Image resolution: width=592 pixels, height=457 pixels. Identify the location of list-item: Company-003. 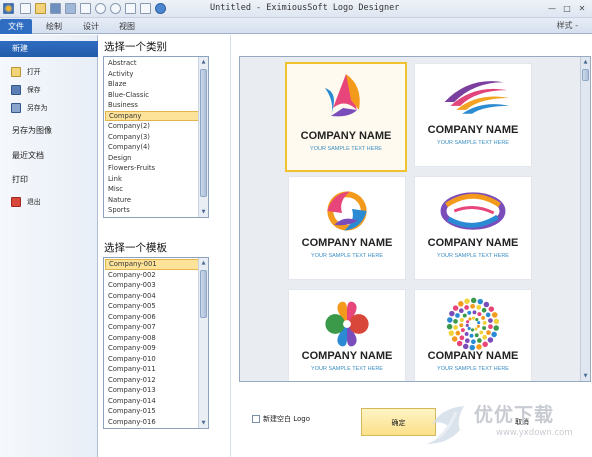
(152, 285).